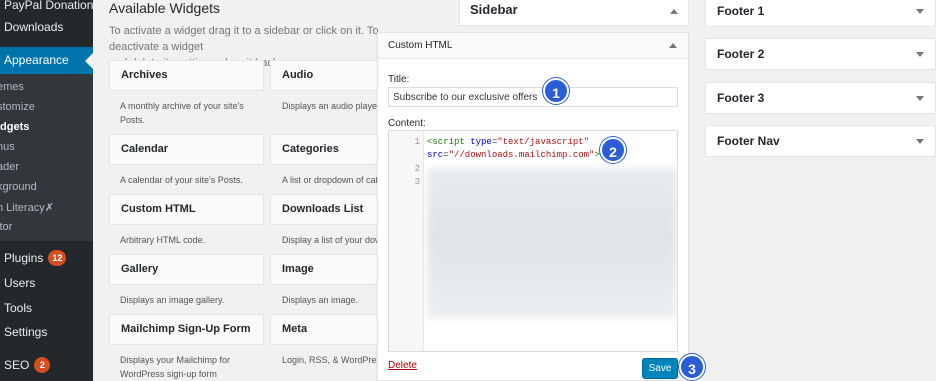 The image size is (936, 381). What do you see at coordinates (402, 365) in the screenshot?
I see `delete-link: Delete` at bounding box center [402, 365].